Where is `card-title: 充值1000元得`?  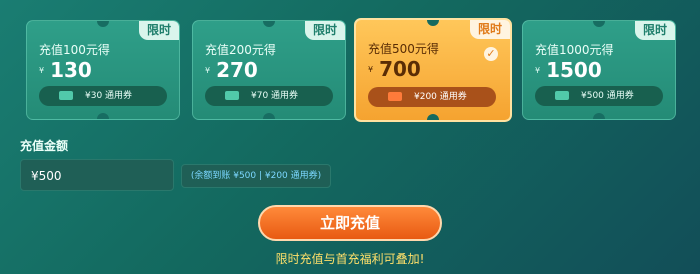 card-title: 充值1000元得 is located at coordinates (574, 50).